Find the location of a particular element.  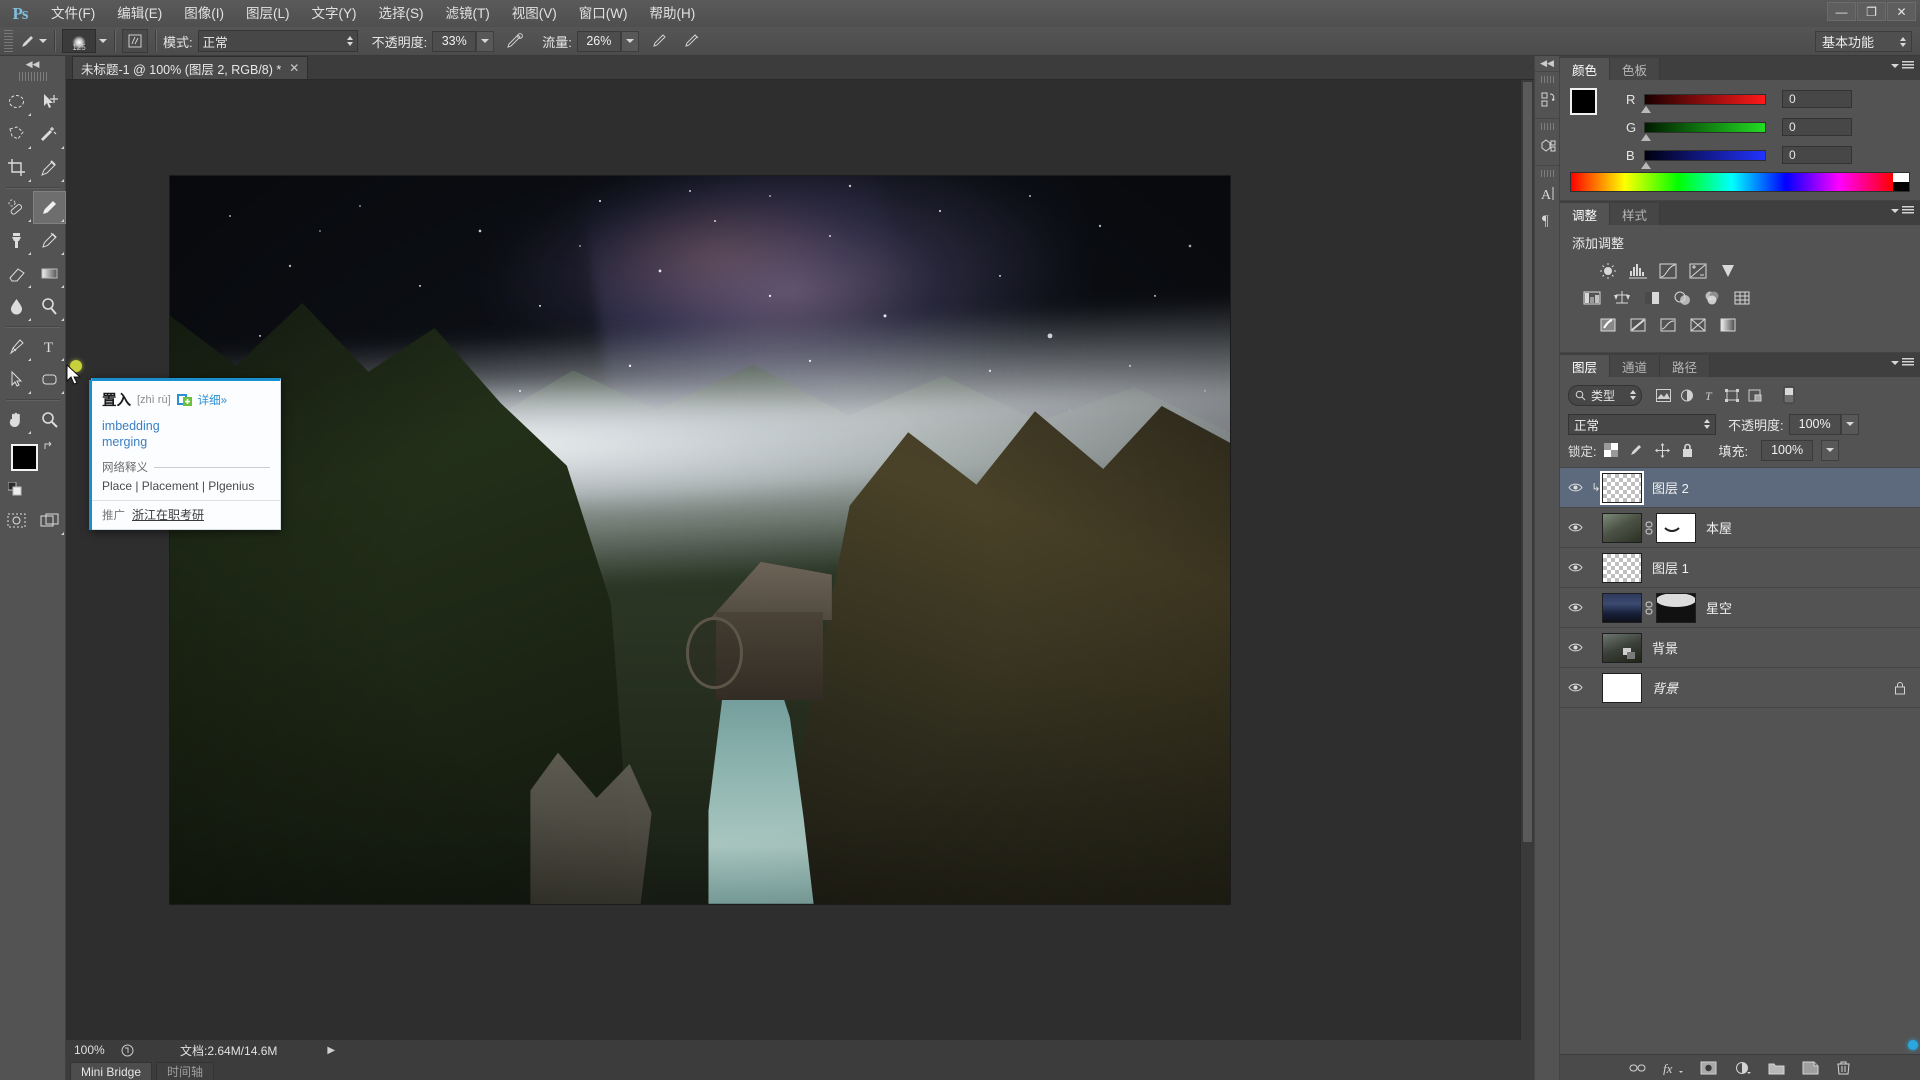

tab-styles: 样式 is located at coordinates (1635, 214).